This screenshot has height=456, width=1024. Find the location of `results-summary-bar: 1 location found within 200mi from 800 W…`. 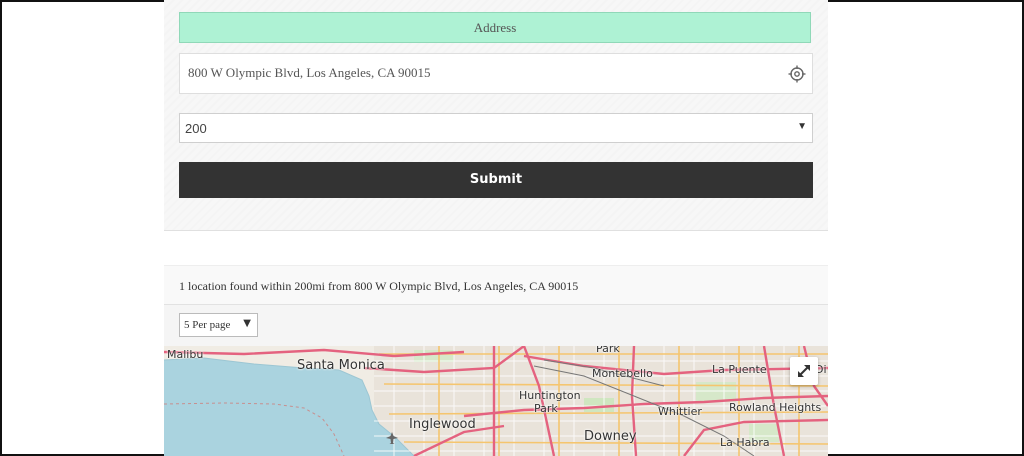

results-summary-bar: 1 location found within 200mi from 800 W… is located at coordinates (496, 285).